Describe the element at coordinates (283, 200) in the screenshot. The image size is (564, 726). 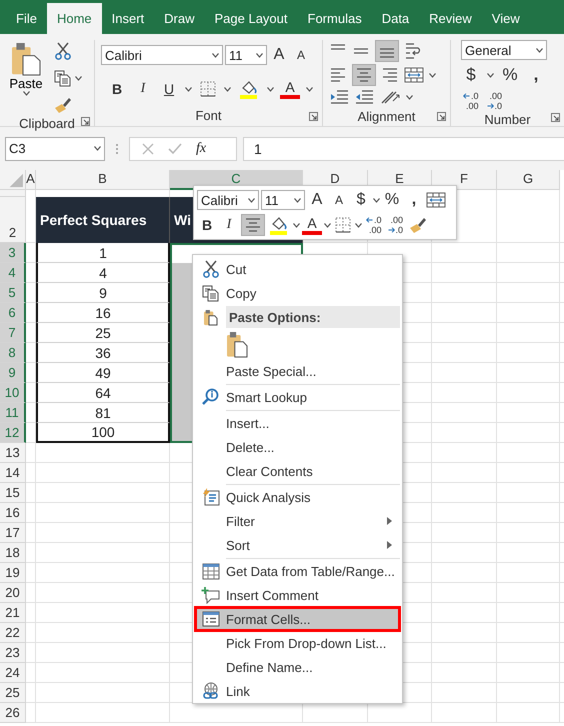
I see `font-size-field: 11` at that location.